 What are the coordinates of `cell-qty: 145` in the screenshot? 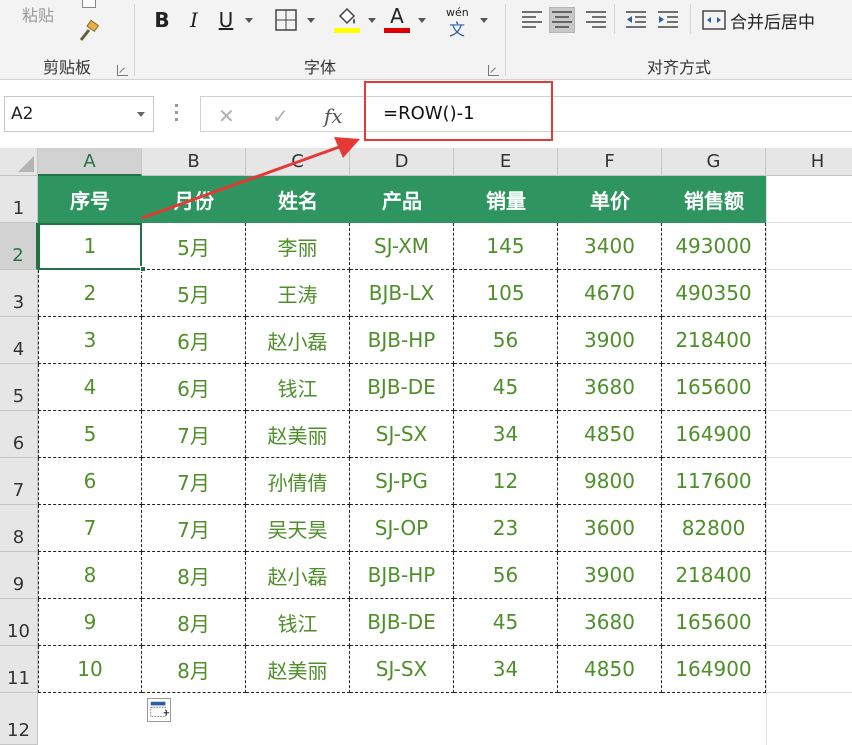 It's located at (506, 246).